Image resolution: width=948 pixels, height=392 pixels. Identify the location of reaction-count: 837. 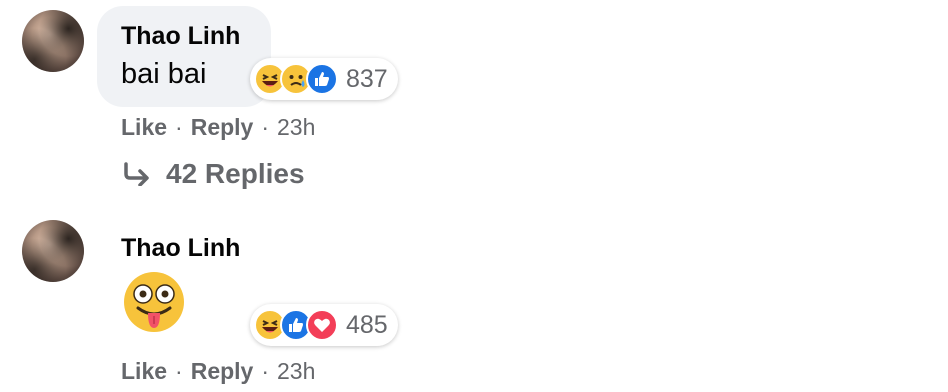
(367, 79).